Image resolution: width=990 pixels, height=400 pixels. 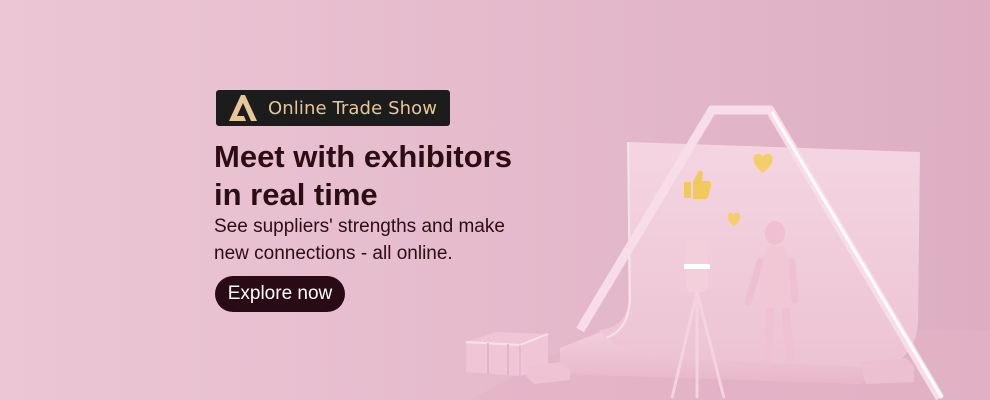 What do you see at coordinates (614, 241) in the screenshot?
I see `backdrop-curve` at bounding box center [614, 241].